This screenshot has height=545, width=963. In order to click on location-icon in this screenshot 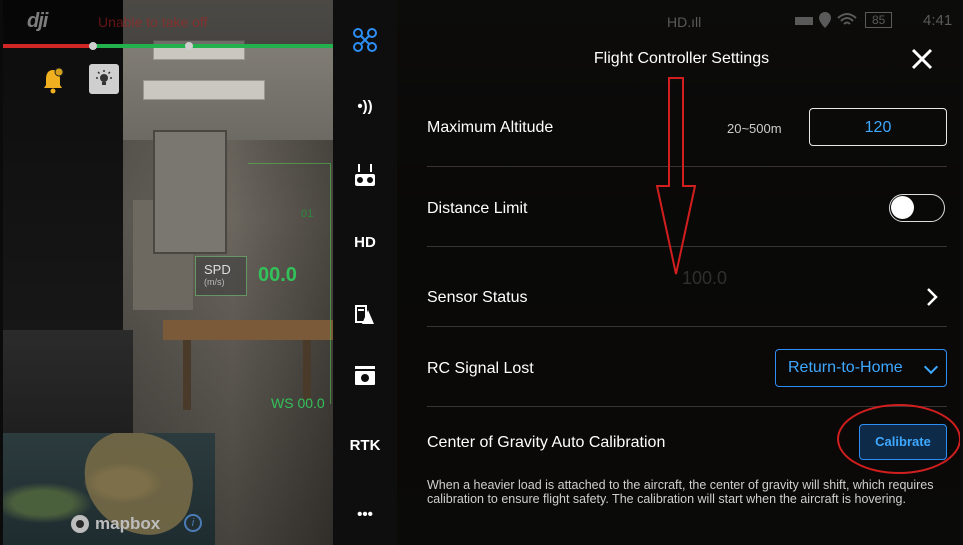, I will do `click(825, 20)`.